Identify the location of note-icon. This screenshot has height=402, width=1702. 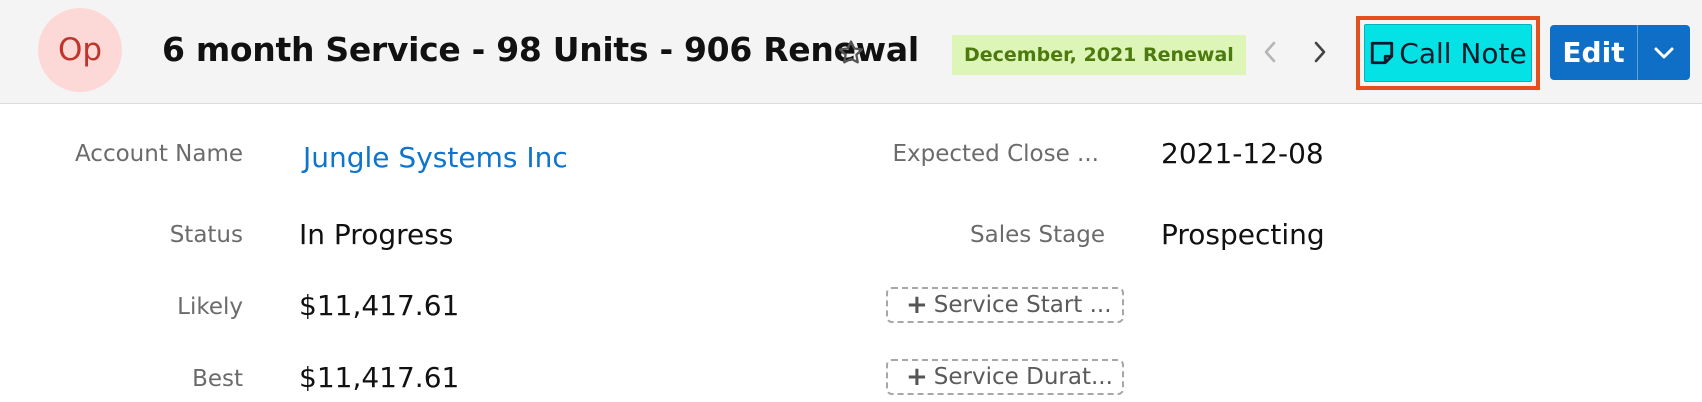
(1382, 53).